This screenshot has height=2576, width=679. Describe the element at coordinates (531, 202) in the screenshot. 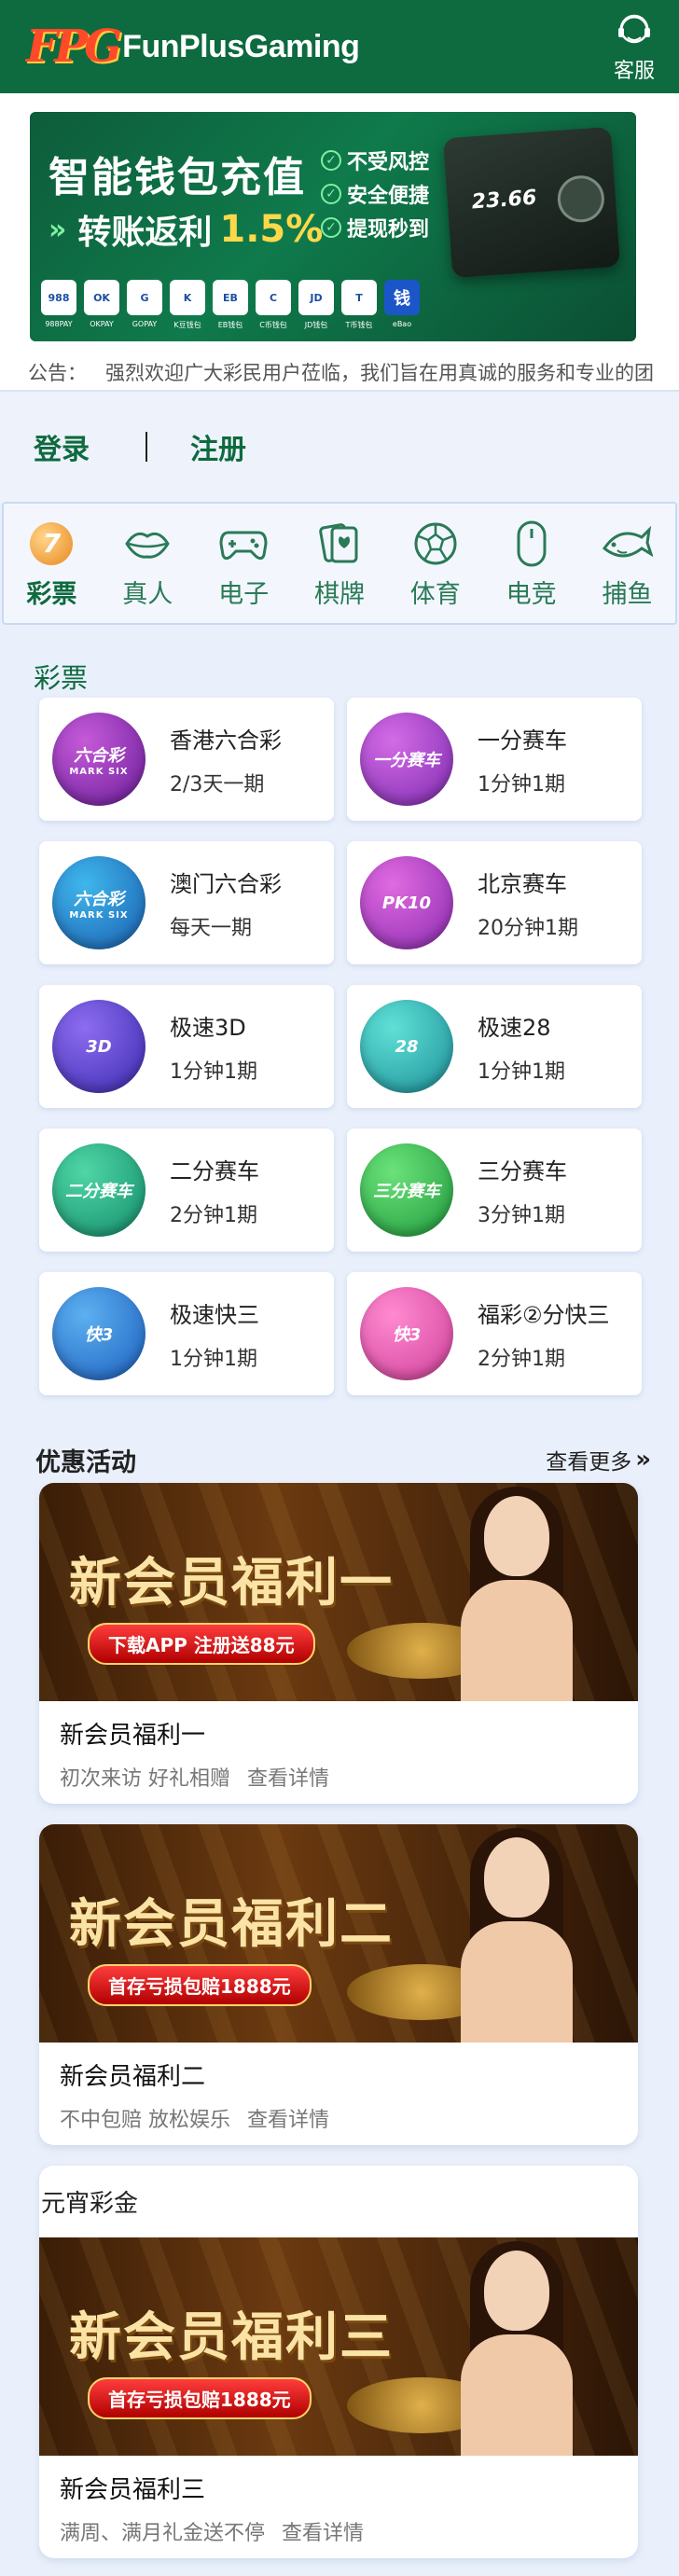

I see `wallet-illustration: 23.66` at that location.